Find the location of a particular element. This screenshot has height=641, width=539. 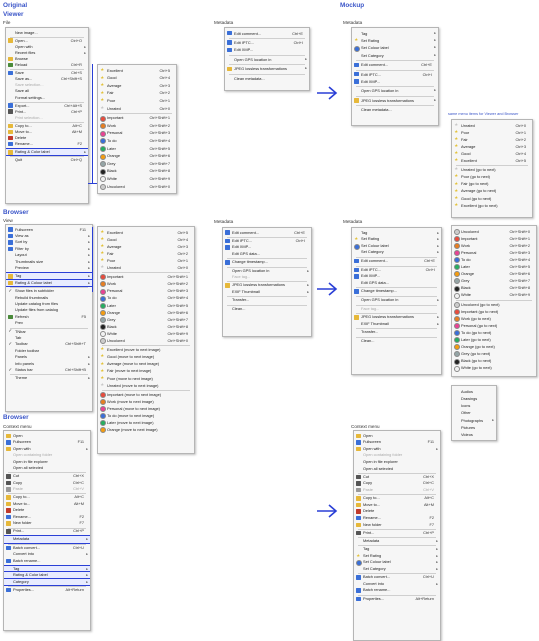

menu-item-convert-into: Convert into ▸ is located at coordinates (397, 584).